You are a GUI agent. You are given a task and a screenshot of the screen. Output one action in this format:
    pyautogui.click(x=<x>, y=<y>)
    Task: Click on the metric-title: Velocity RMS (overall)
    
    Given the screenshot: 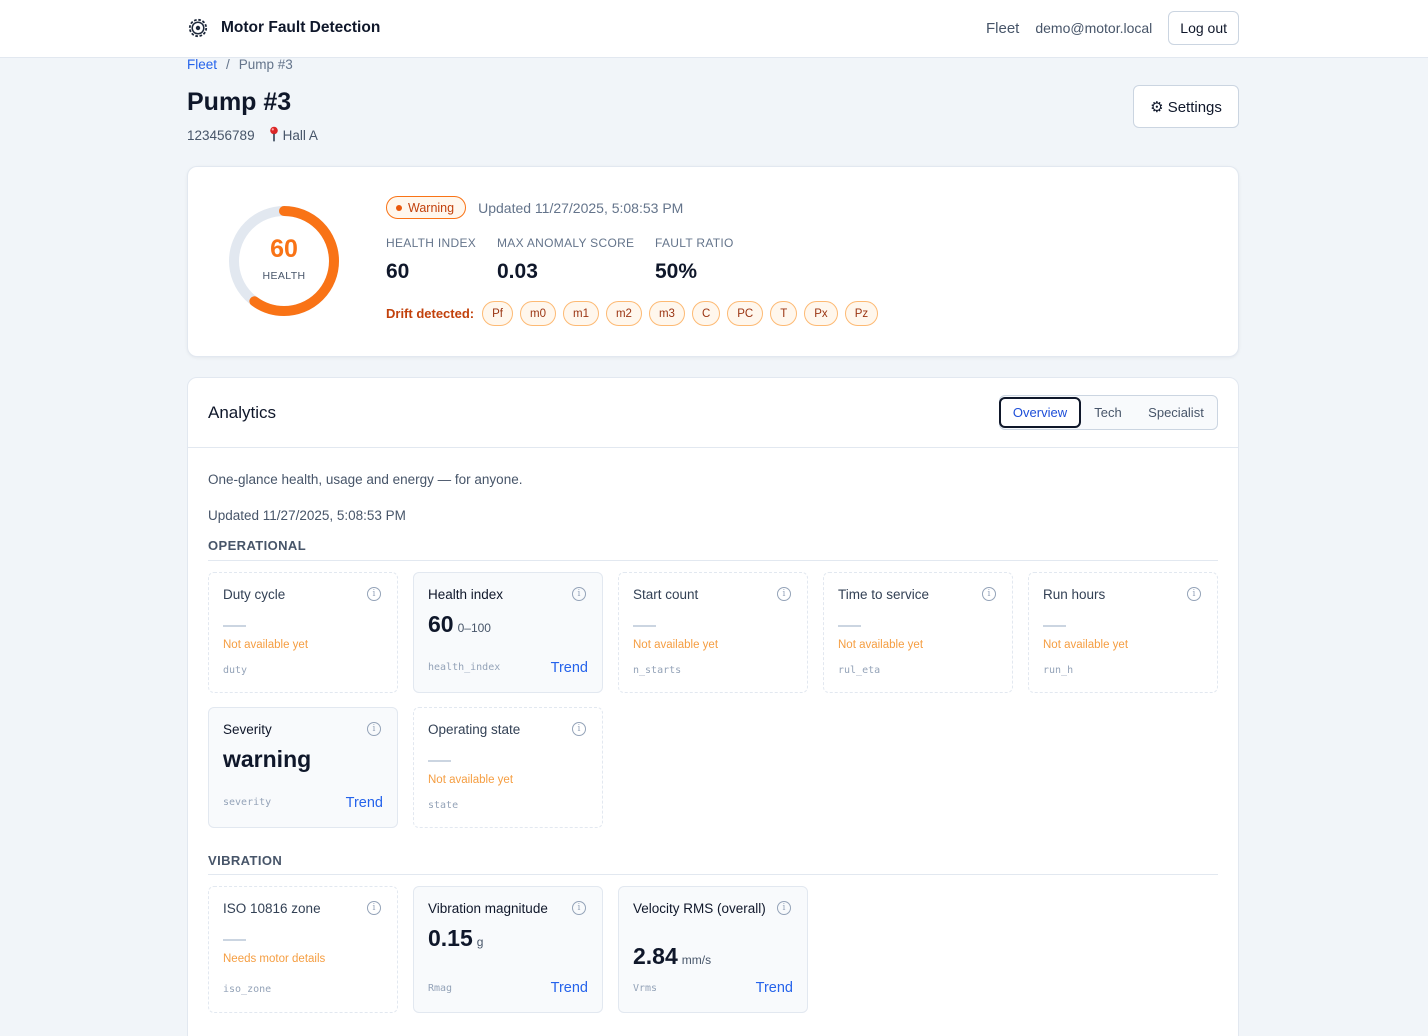 What is the action you would take?
    pyautogui.click(x=699, y=908)
    